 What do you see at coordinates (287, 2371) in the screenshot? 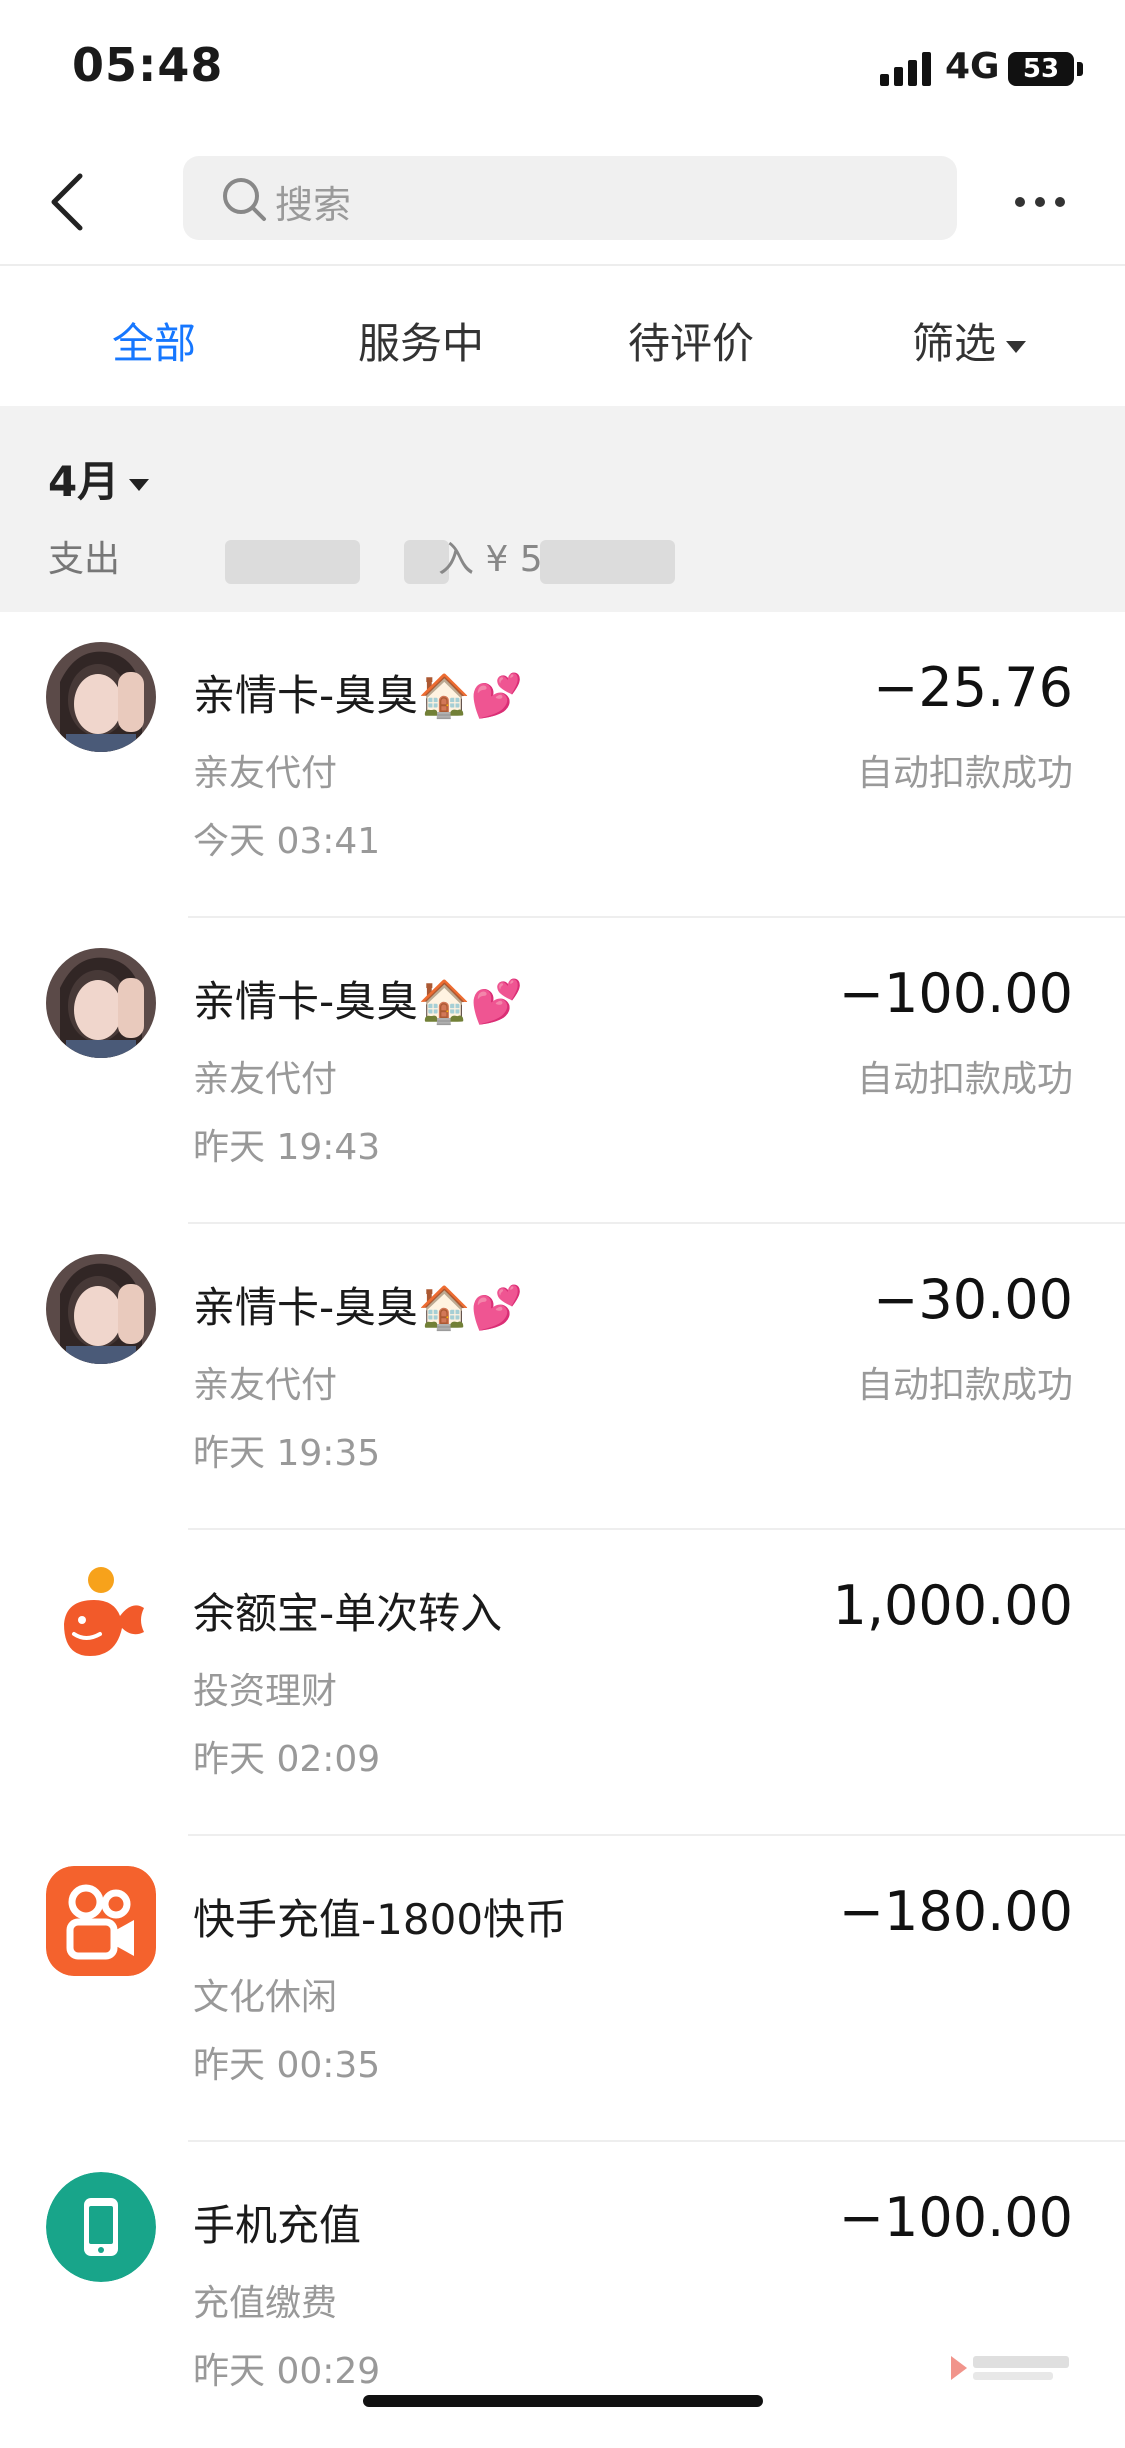
I see `tx-time: 昨天 00:29` at bounding box center [287, 2371].